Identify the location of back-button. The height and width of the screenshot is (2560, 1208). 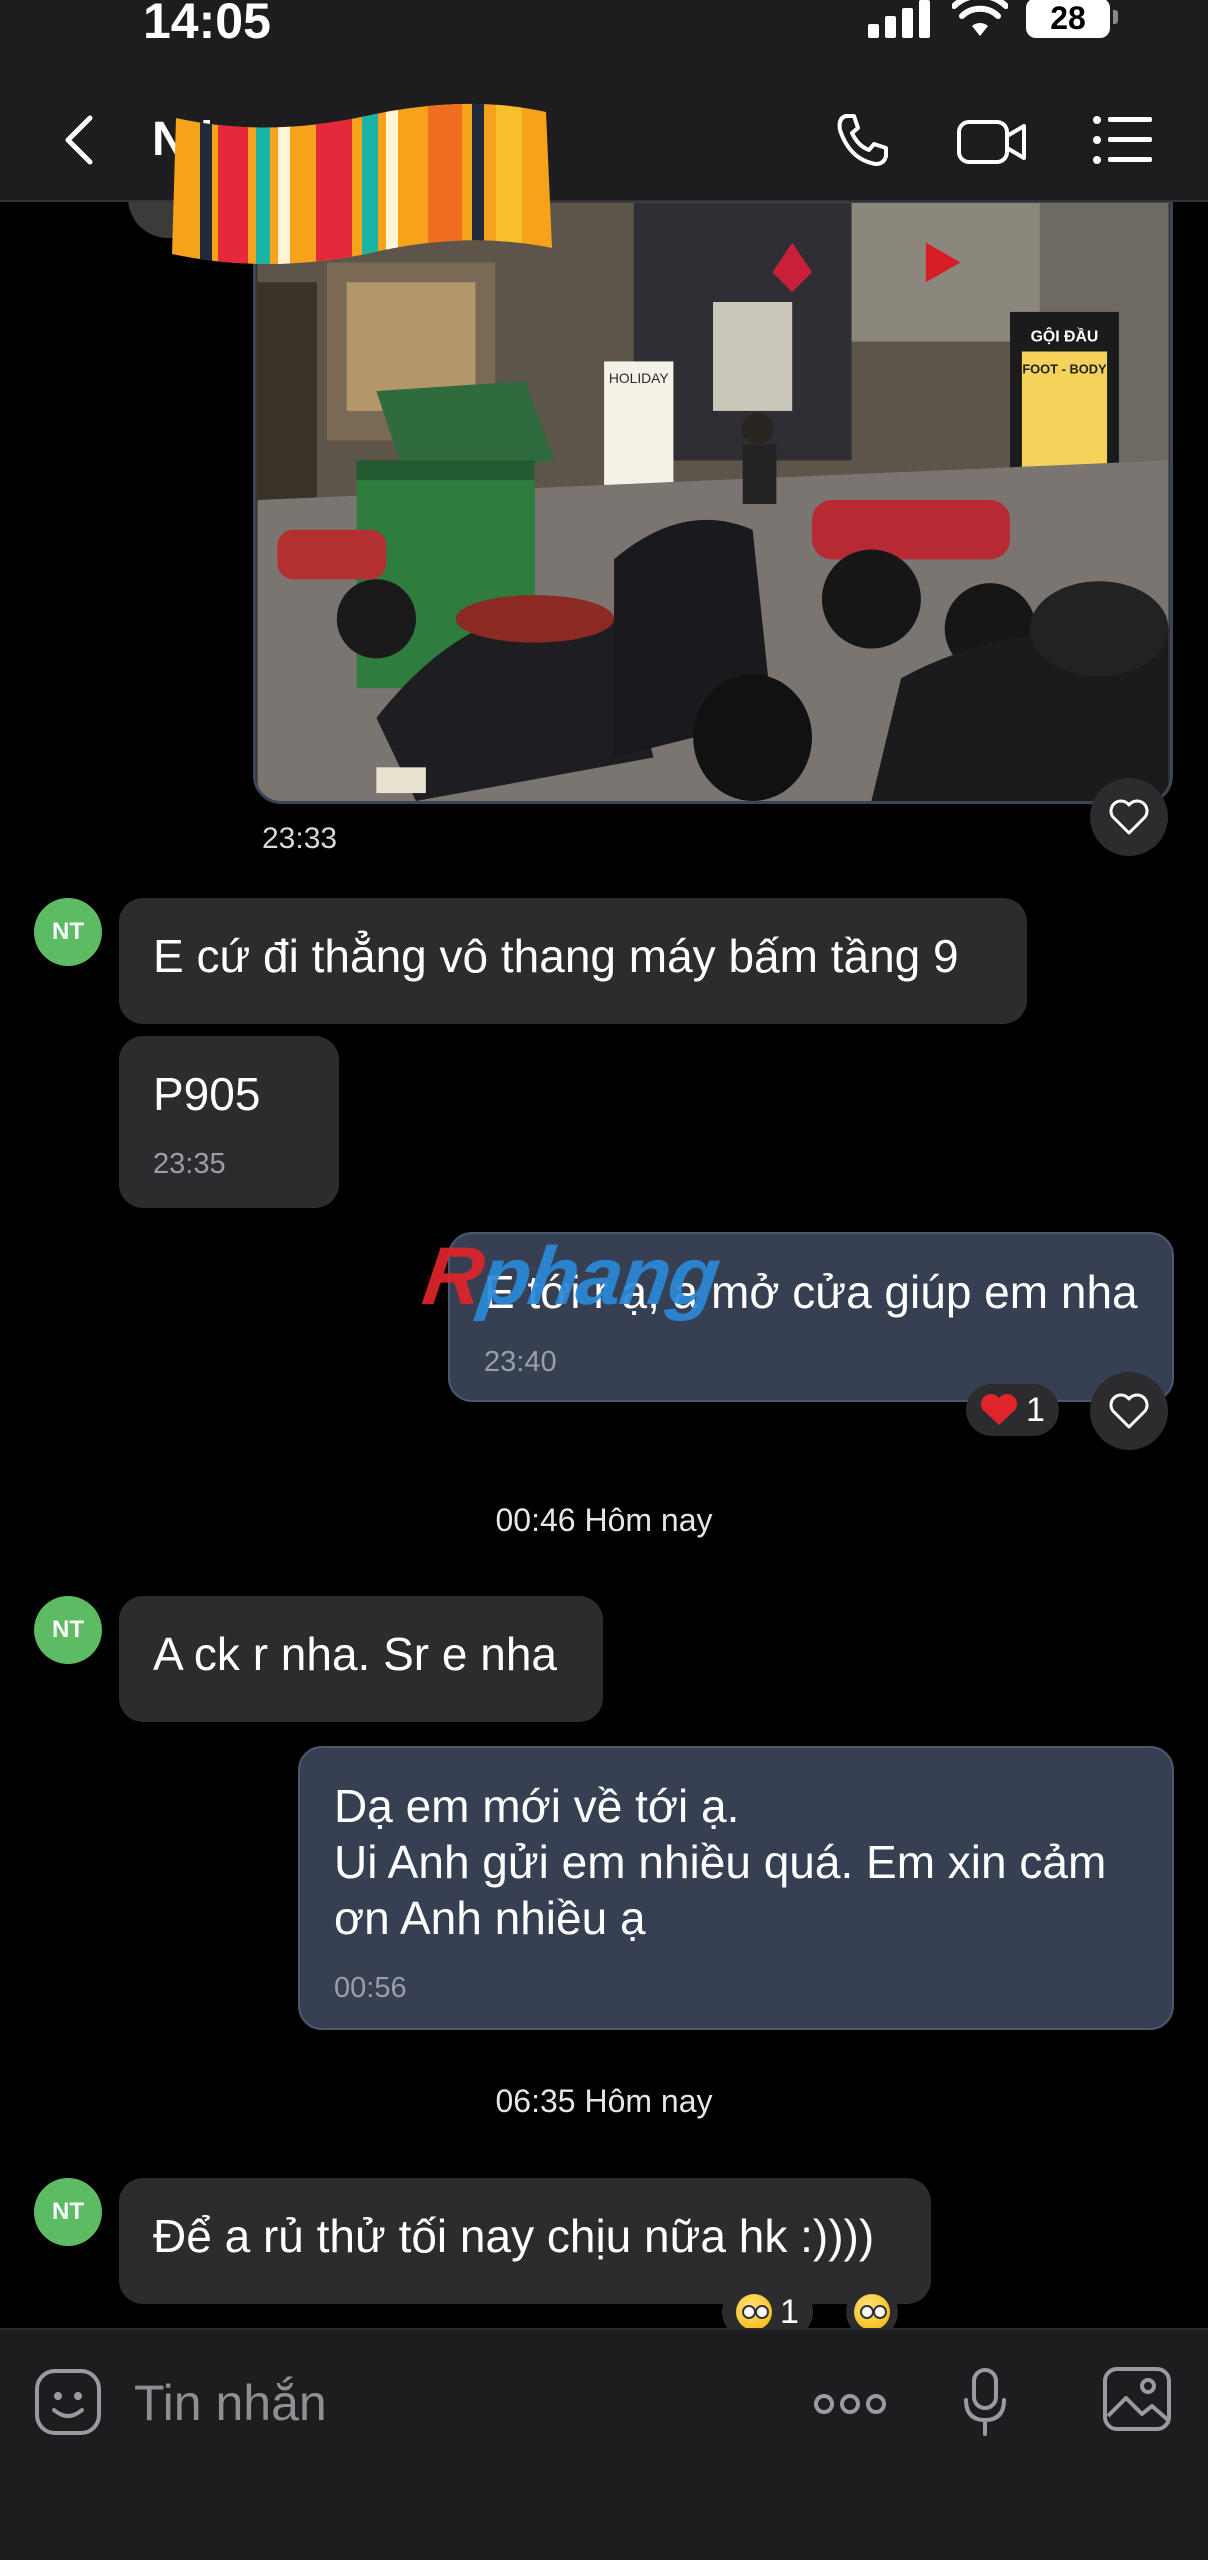
(80, 140).